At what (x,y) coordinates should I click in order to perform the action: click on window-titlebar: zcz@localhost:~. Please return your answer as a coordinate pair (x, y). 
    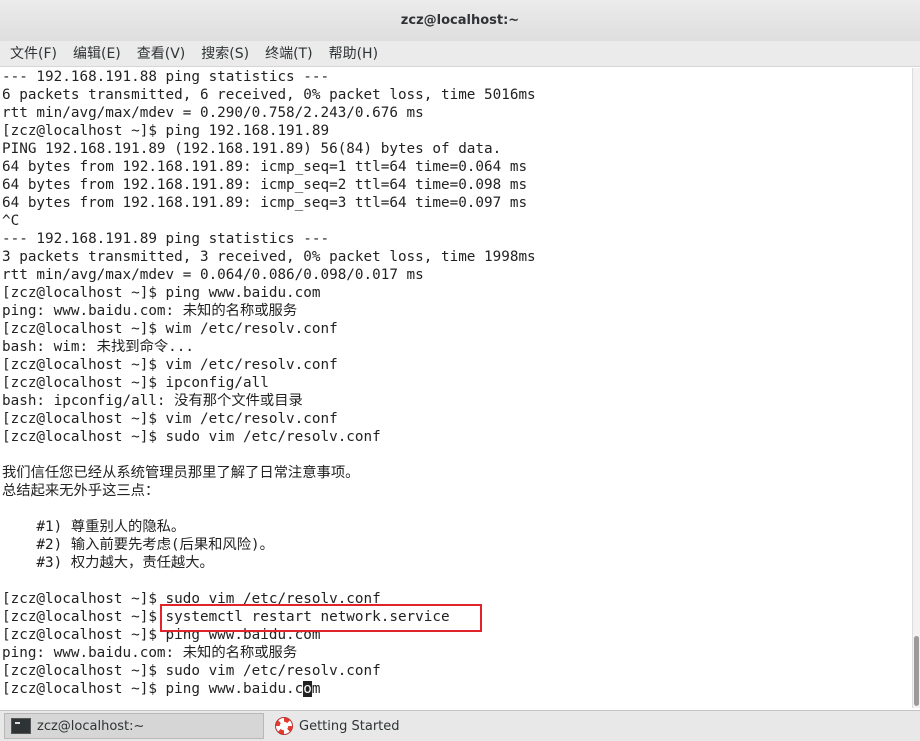
    Looking at the image, I should click on (460, 21).